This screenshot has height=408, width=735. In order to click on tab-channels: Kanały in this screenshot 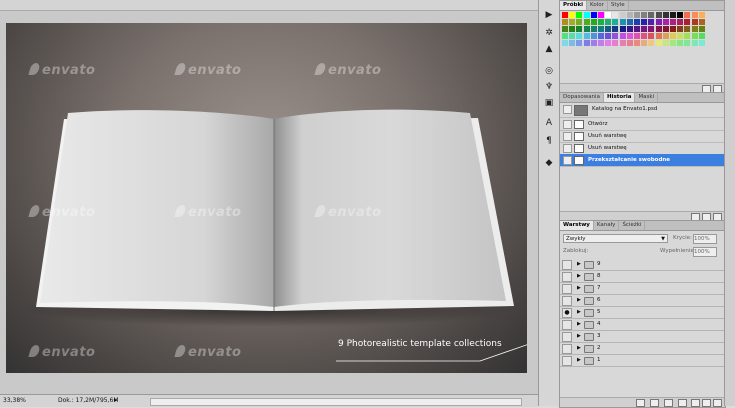, I will do `click(607, 225)`.